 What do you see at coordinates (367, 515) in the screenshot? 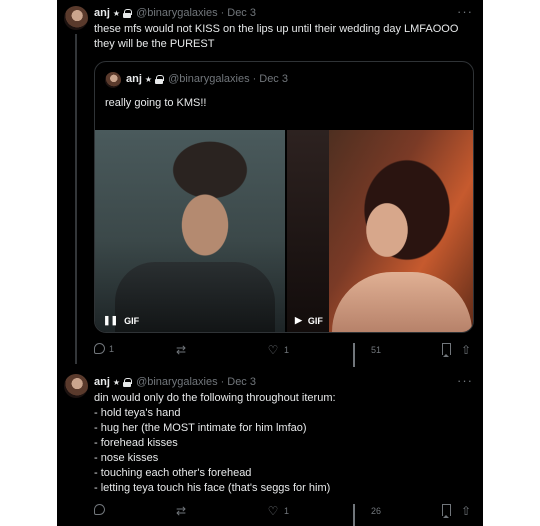
I see `views-button: 26` at bounding box center [367, 515].